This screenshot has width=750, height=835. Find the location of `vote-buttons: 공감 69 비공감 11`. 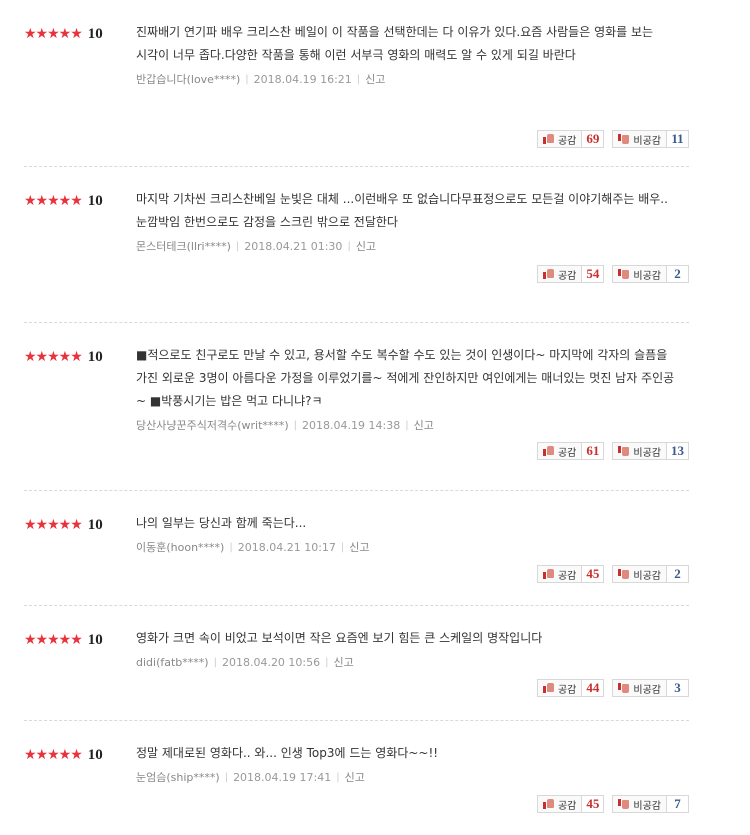

vote-buttons: 공감 69 비공감 11 is located at coordinates (612, 139).